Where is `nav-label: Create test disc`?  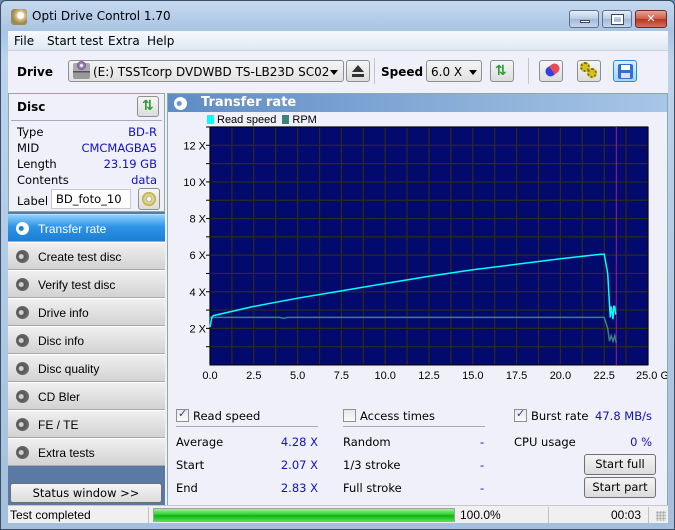 nav-label: Create test disc is located at coordinates (80, 257).